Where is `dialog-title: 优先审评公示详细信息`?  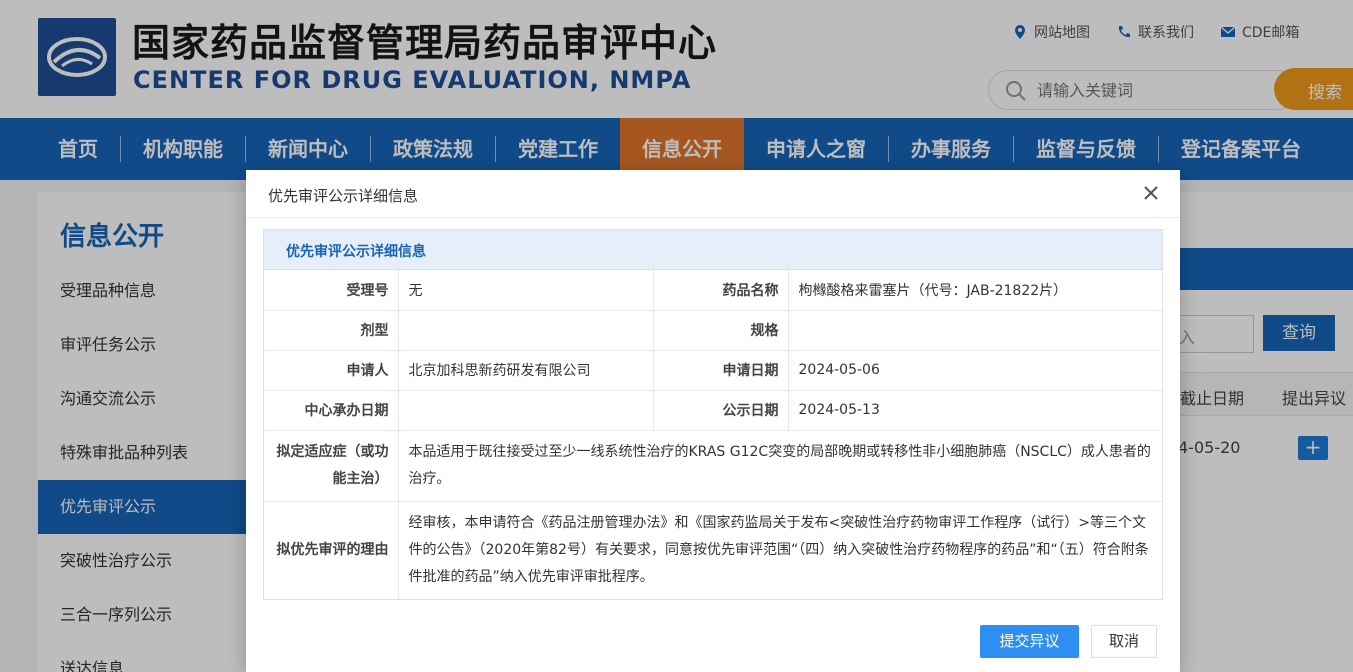
dialog-title: 优先审评公示详细信息 is located at coordinates (343, 196).